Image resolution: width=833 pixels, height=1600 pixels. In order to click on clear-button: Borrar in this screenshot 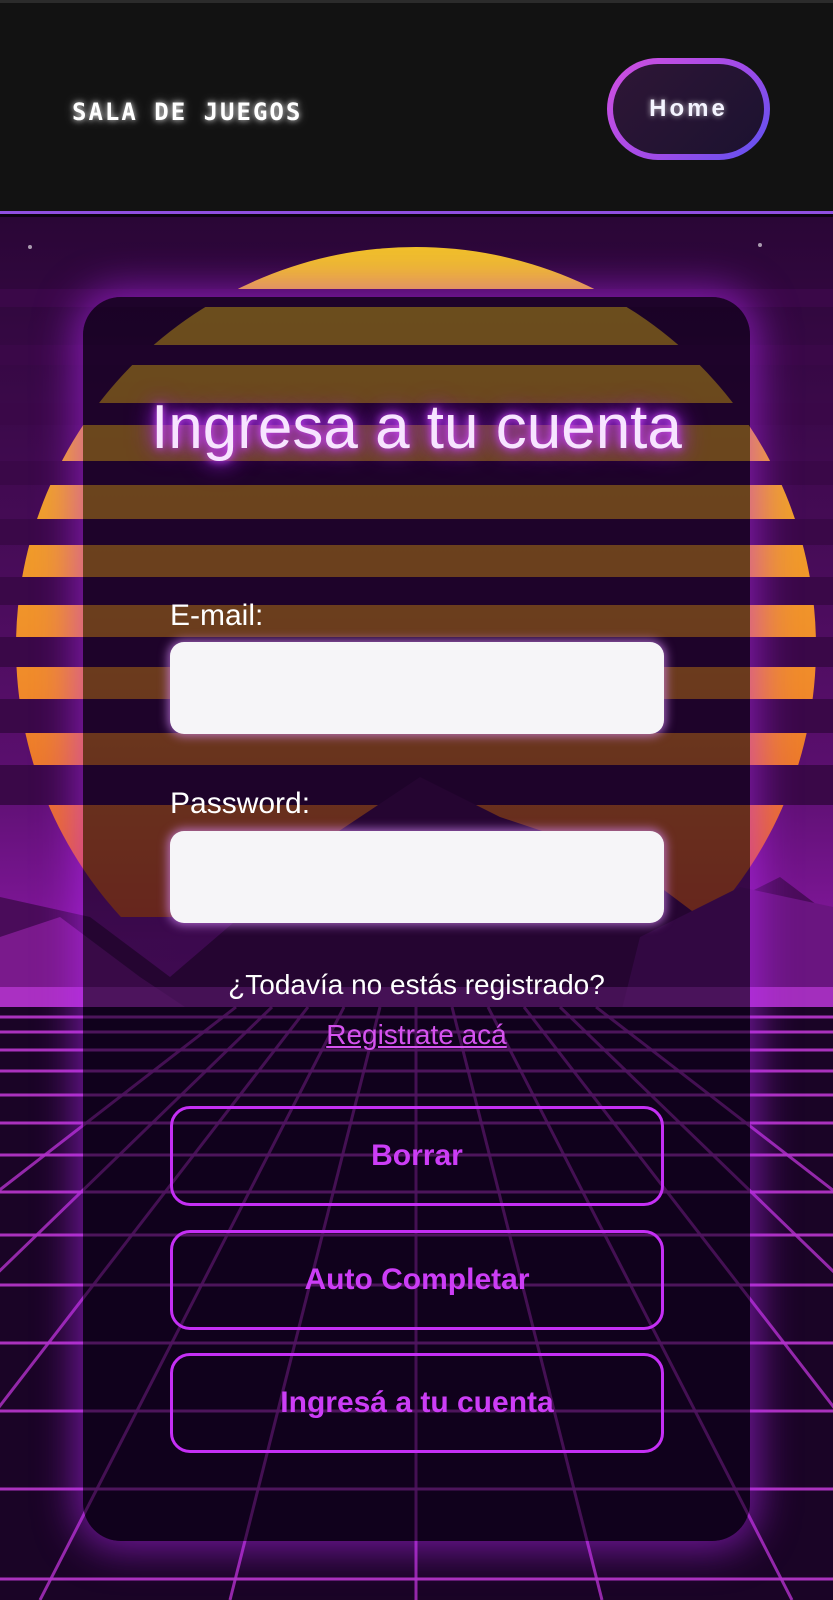, I will do `click(417, 1156)`.